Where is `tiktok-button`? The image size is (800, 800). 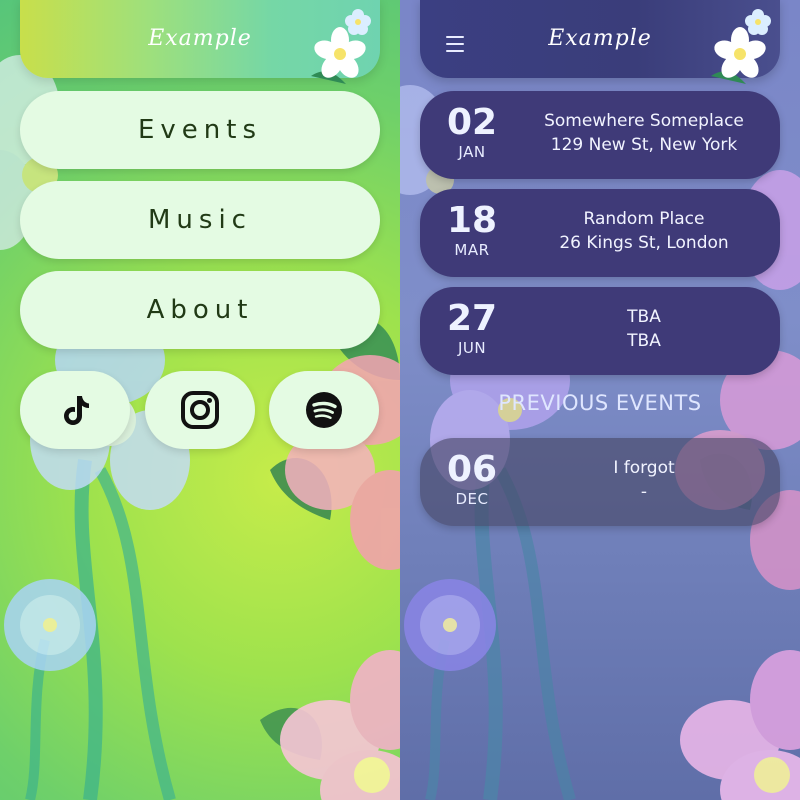
tiktok-button is located at coordinates (75, 410).